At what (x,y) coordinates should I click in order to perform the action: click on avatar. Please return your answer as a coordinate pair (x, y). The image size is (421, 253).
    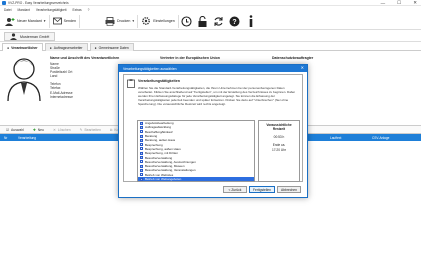
    Looking at the image, I should click on (24, 79).